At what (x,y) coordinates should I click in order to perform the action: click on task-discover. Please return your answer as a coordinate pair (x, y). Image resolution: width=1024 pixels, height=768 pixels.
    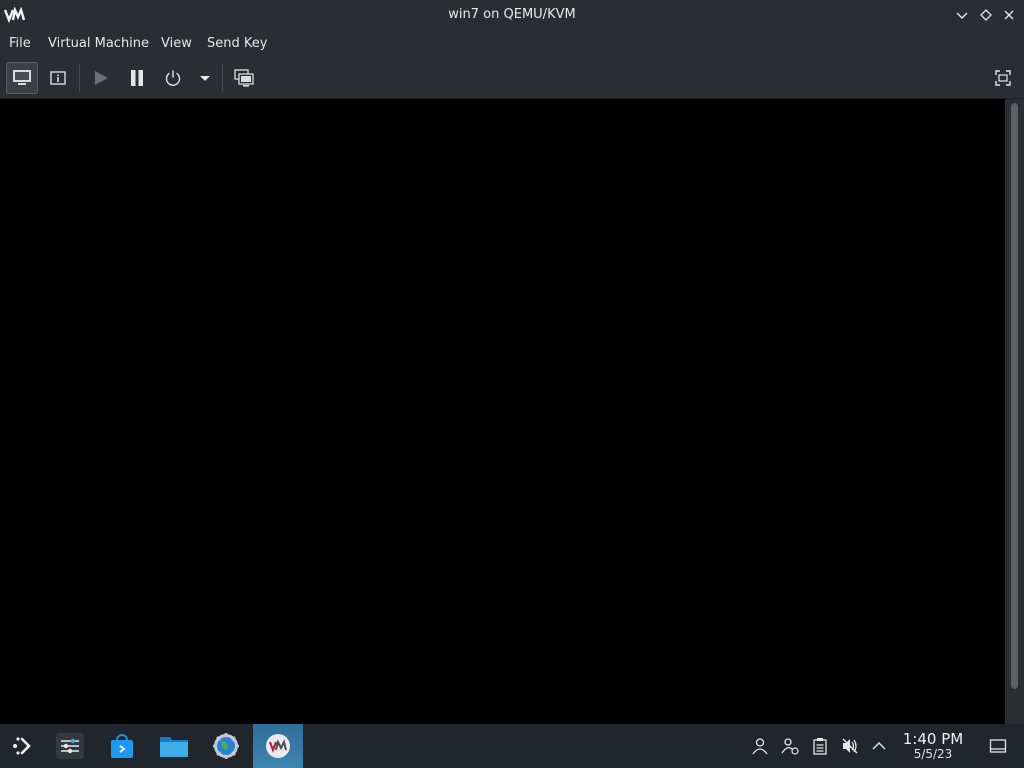
    Looking at the image, I should click on (122, 746).